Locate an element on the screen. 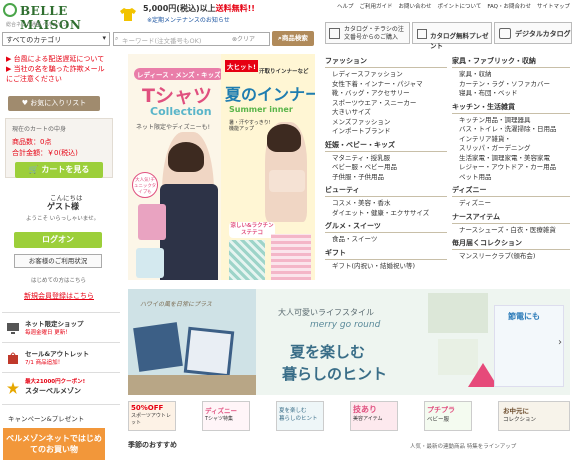 The image size is (574, 460). search-button: ⌕商品検索 is located at coordinates (293, 38).